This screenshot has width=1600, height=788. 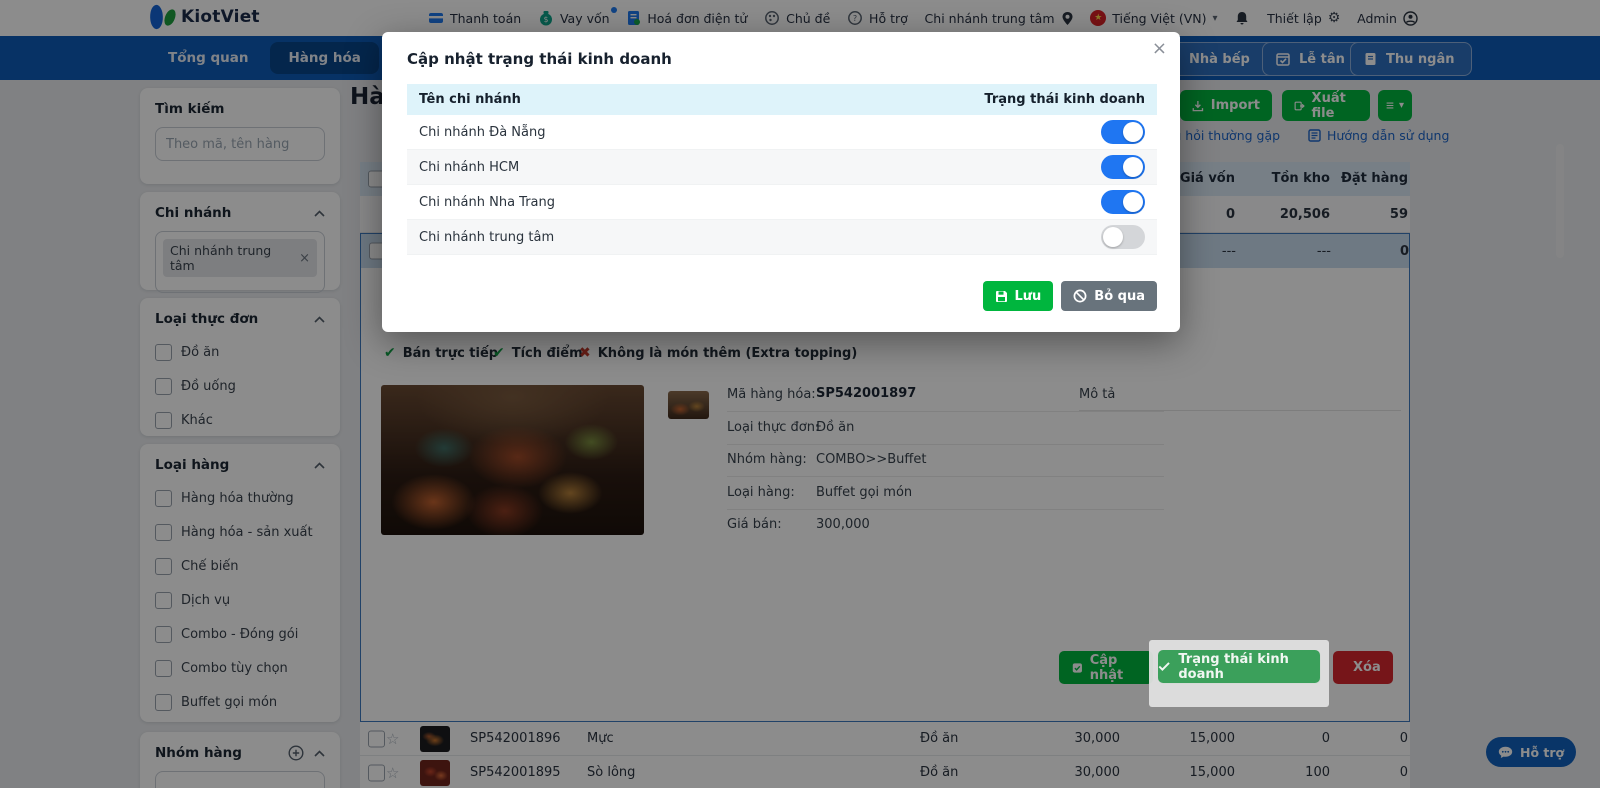 I want to click on close-icon: ×, so click(x=1159, y=49).